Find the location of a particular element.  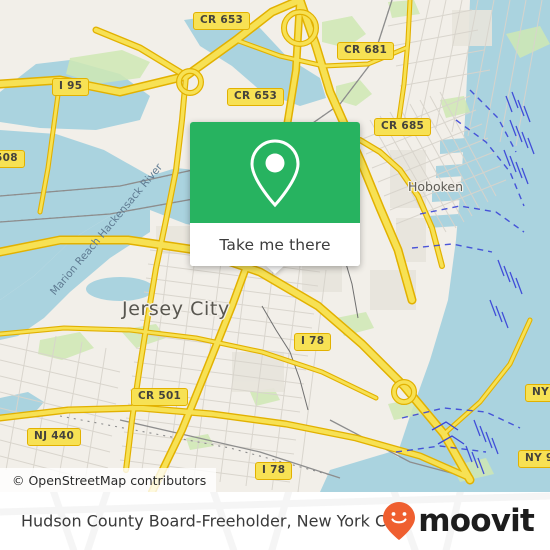

road-shield-cr-685: CR 685 is located at coordinates (403, 127).